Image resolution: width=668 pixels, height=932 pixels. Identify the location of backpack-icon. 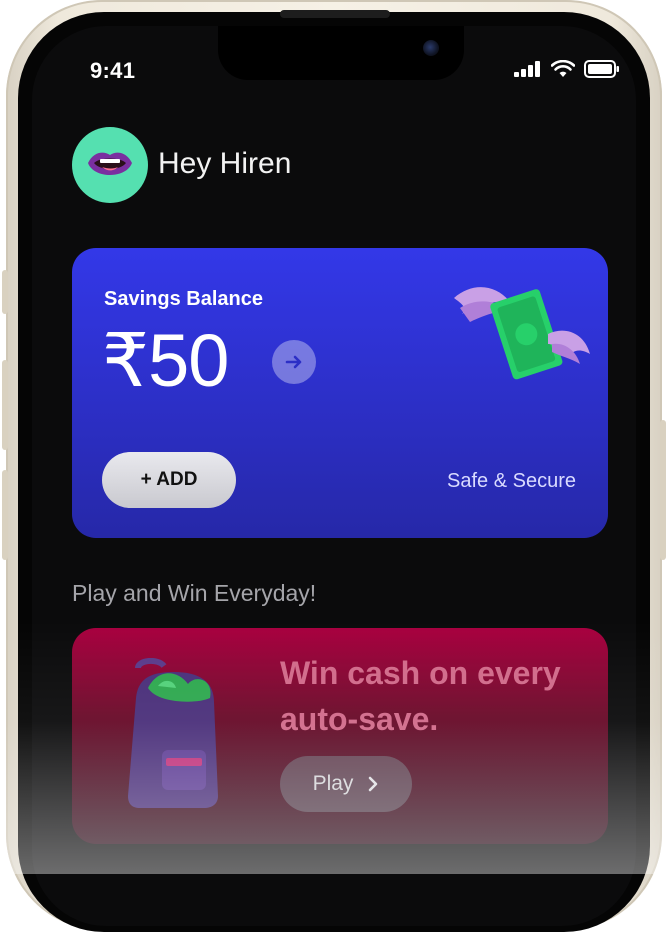
(173, 733).